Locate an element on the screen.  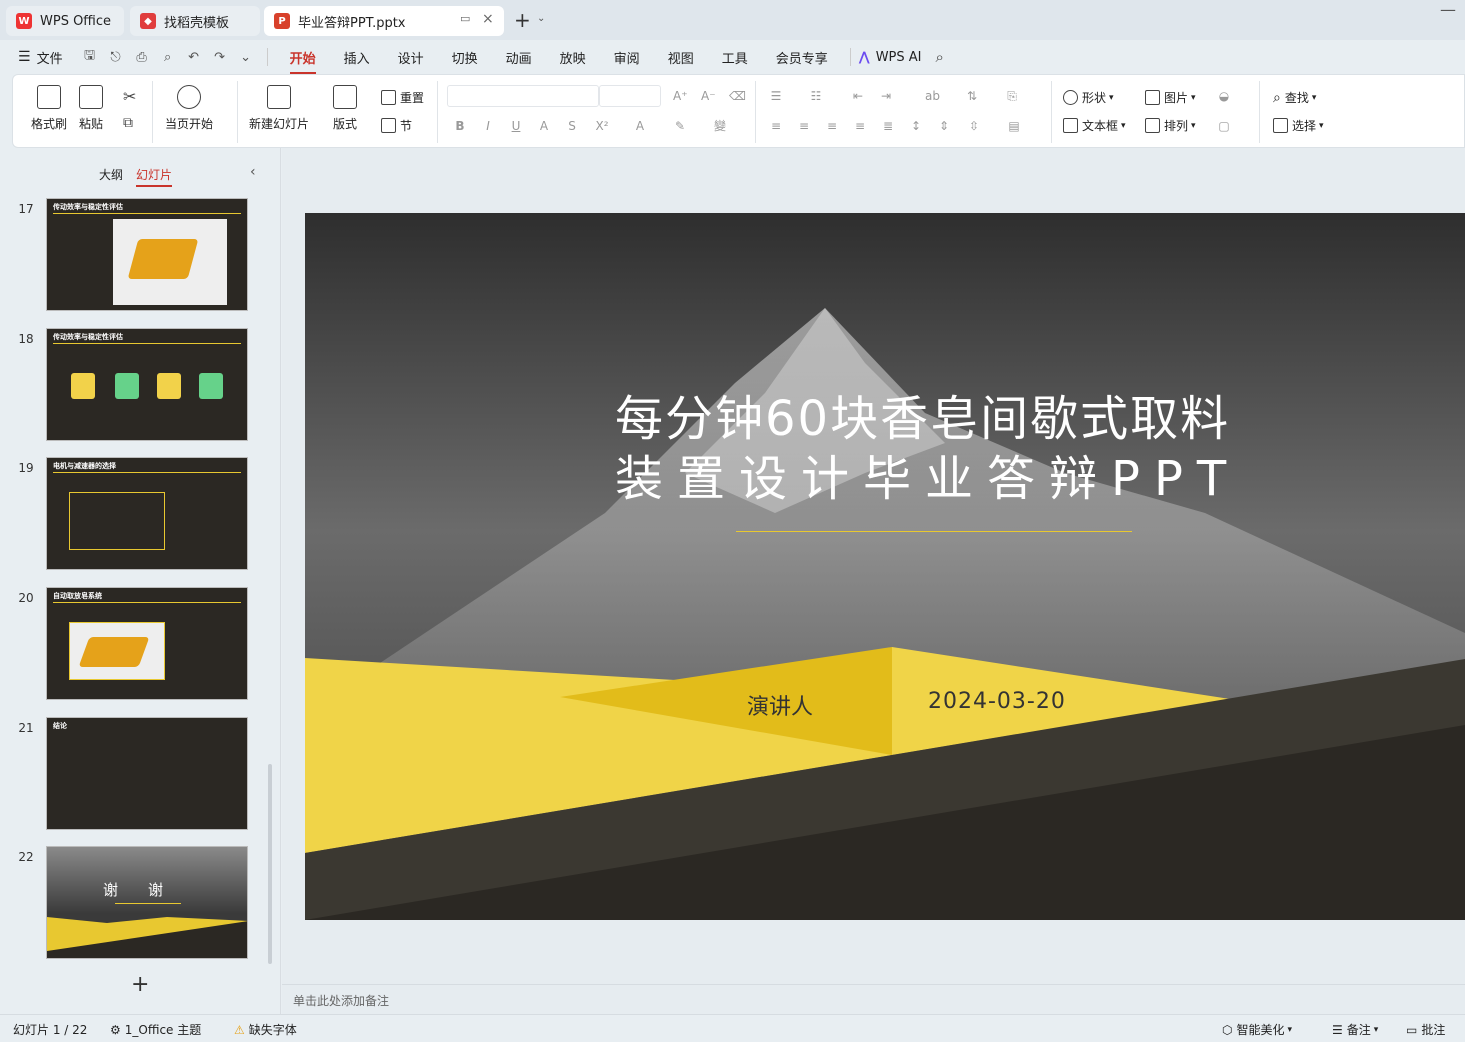
slide-number: 18 is located at coordinates (26, 339).